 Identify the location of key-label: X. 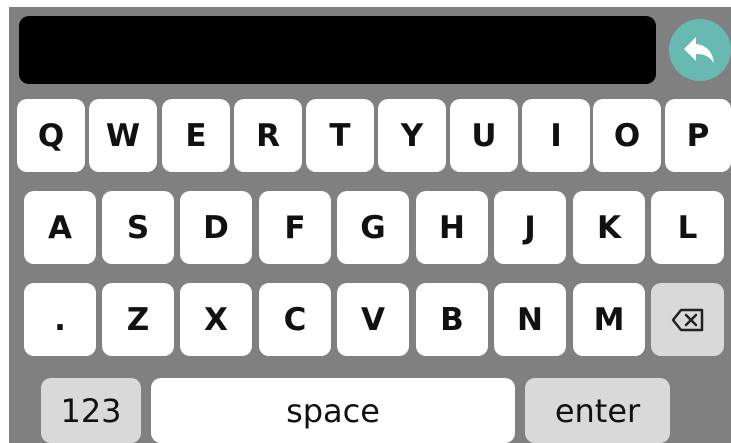
(216, 319).